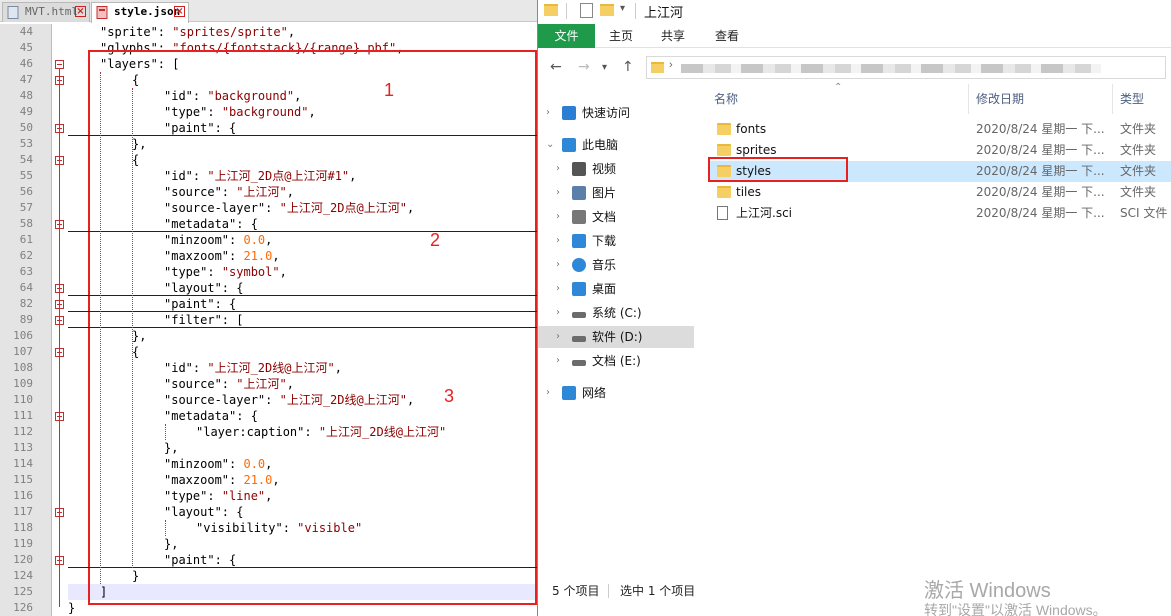 This screenshot has width=1171, height=616. I want to click on nav-item: › 音乐, so click(616, 265).